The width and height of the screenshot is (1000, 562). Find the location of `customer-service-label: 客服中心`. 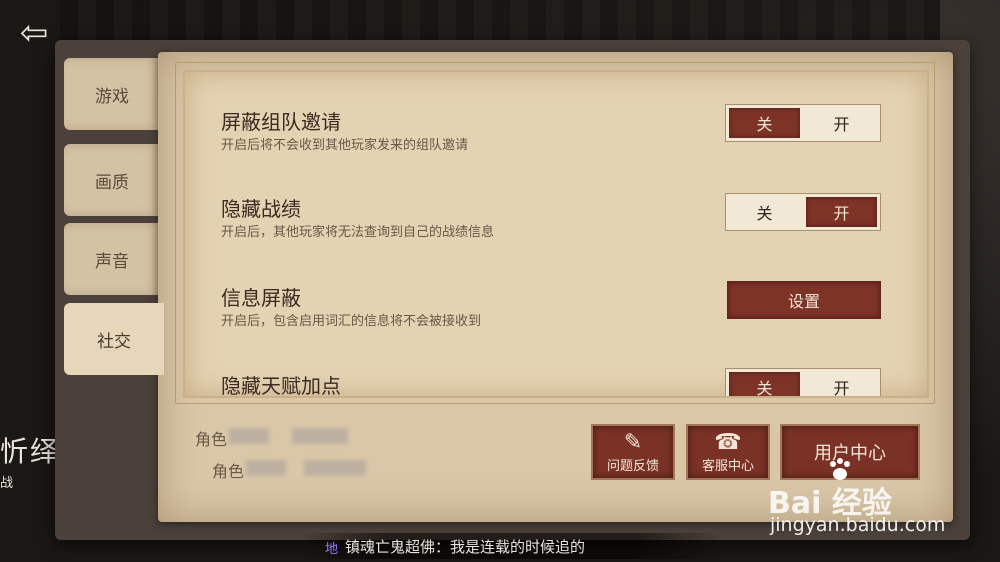

customer-service-label: 客服中心 is located at coordinates (727, 466).